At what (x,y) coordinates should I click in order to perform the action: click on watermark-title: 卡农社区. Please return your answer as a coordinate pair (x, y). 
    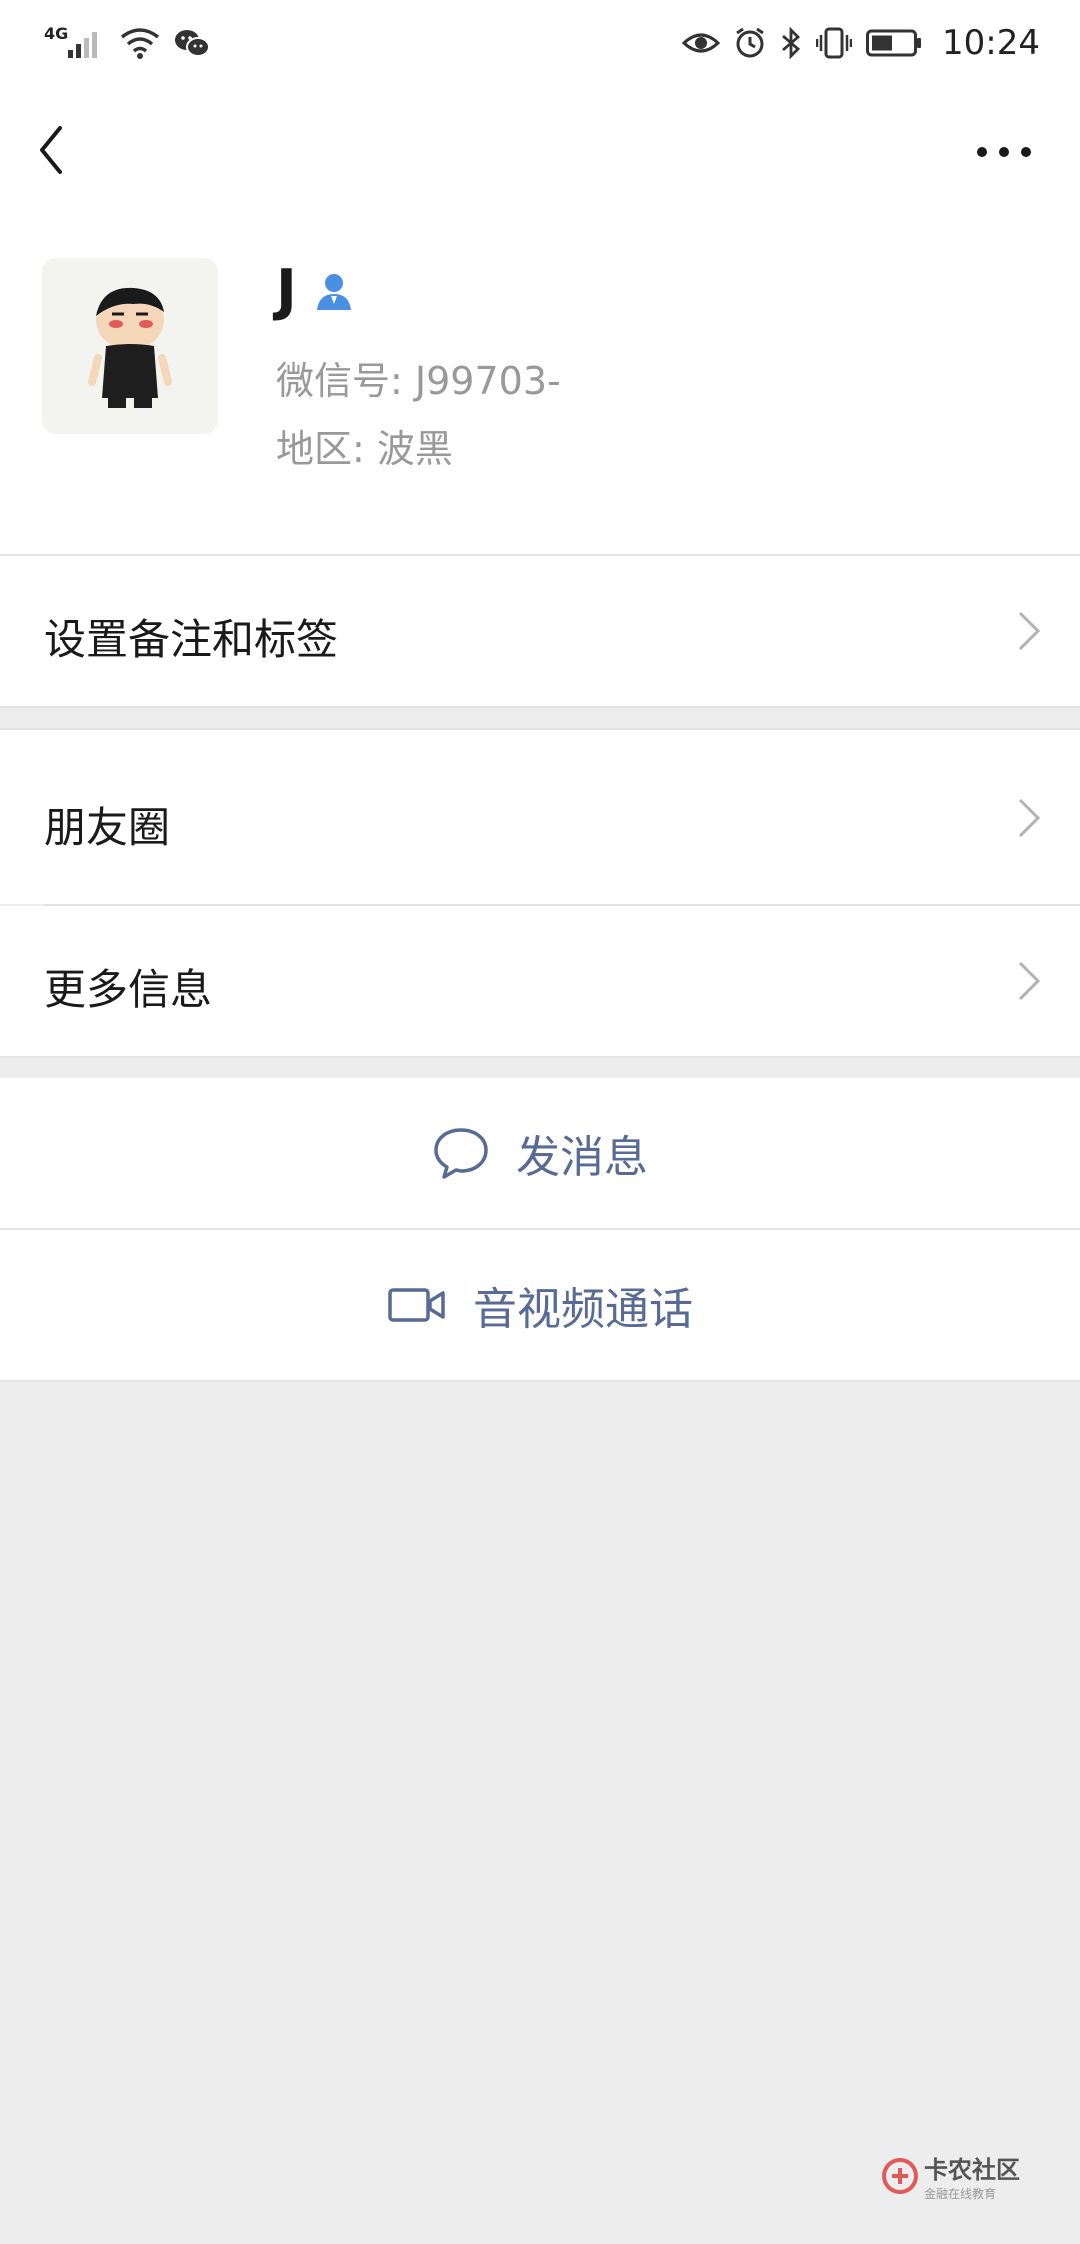
    Looking at the image, I should click on (972, 2170).